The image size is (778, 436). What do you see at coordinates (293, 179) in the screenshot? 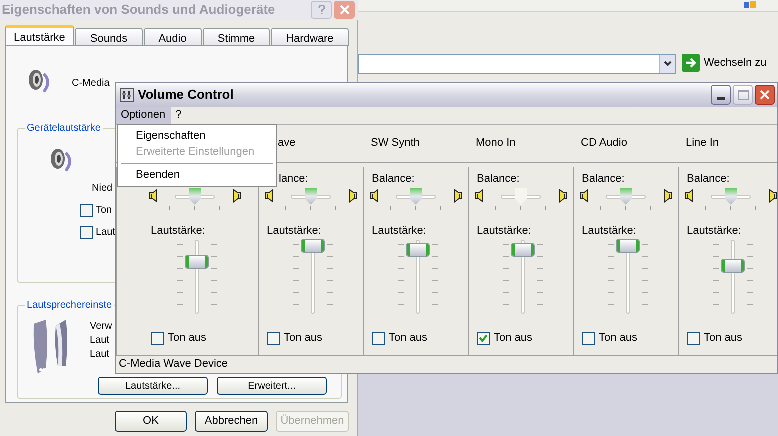
I see `slider-label: lance:` at bounding box center [293, 179].